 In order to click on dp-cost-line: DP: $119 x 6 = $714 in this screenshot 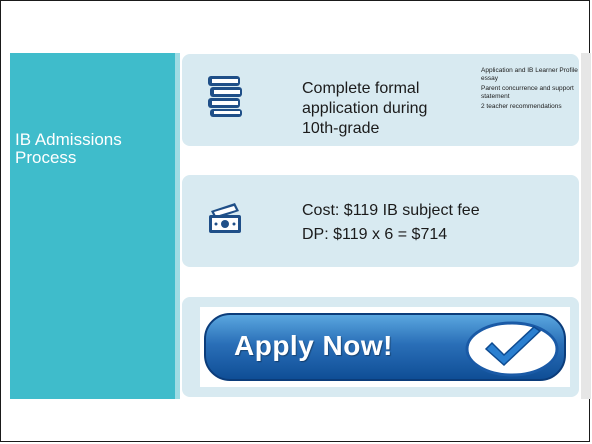, I will do `click(375, 234)`.